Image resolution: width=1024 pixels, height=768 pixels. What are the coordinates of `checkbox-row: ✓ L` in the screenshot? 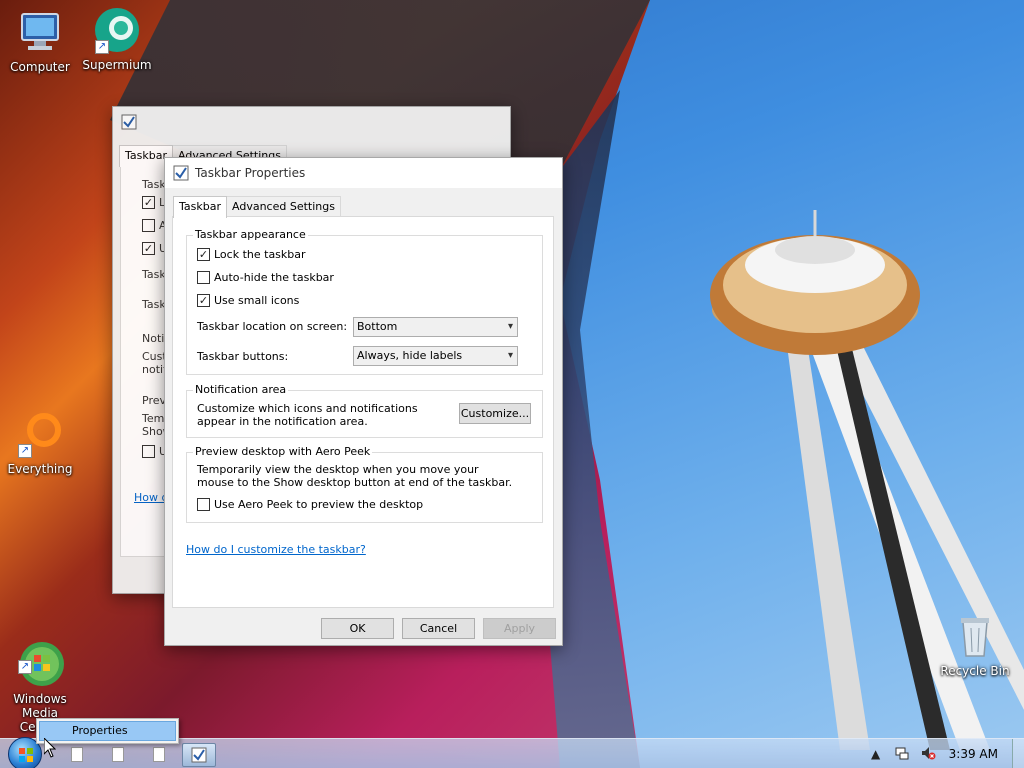 It's located at (154, 202).